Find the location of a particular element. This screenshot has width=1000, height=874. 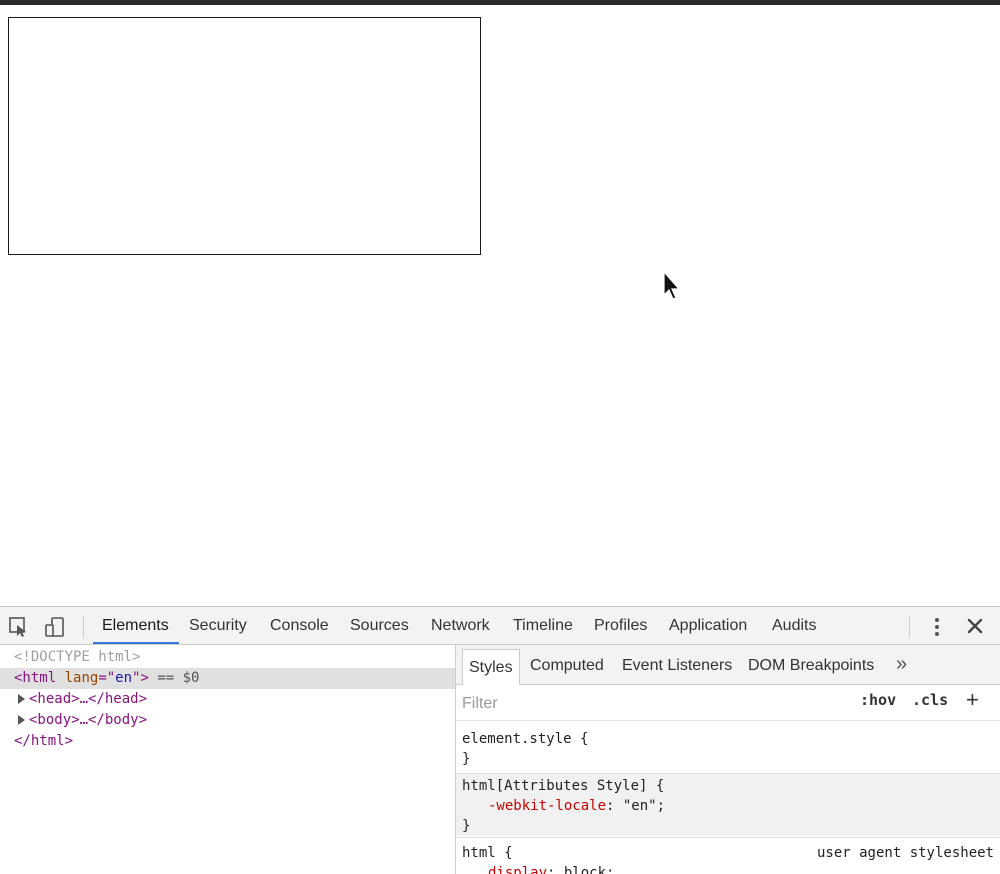

tab-network: Network is located at coordinates (460, 626).